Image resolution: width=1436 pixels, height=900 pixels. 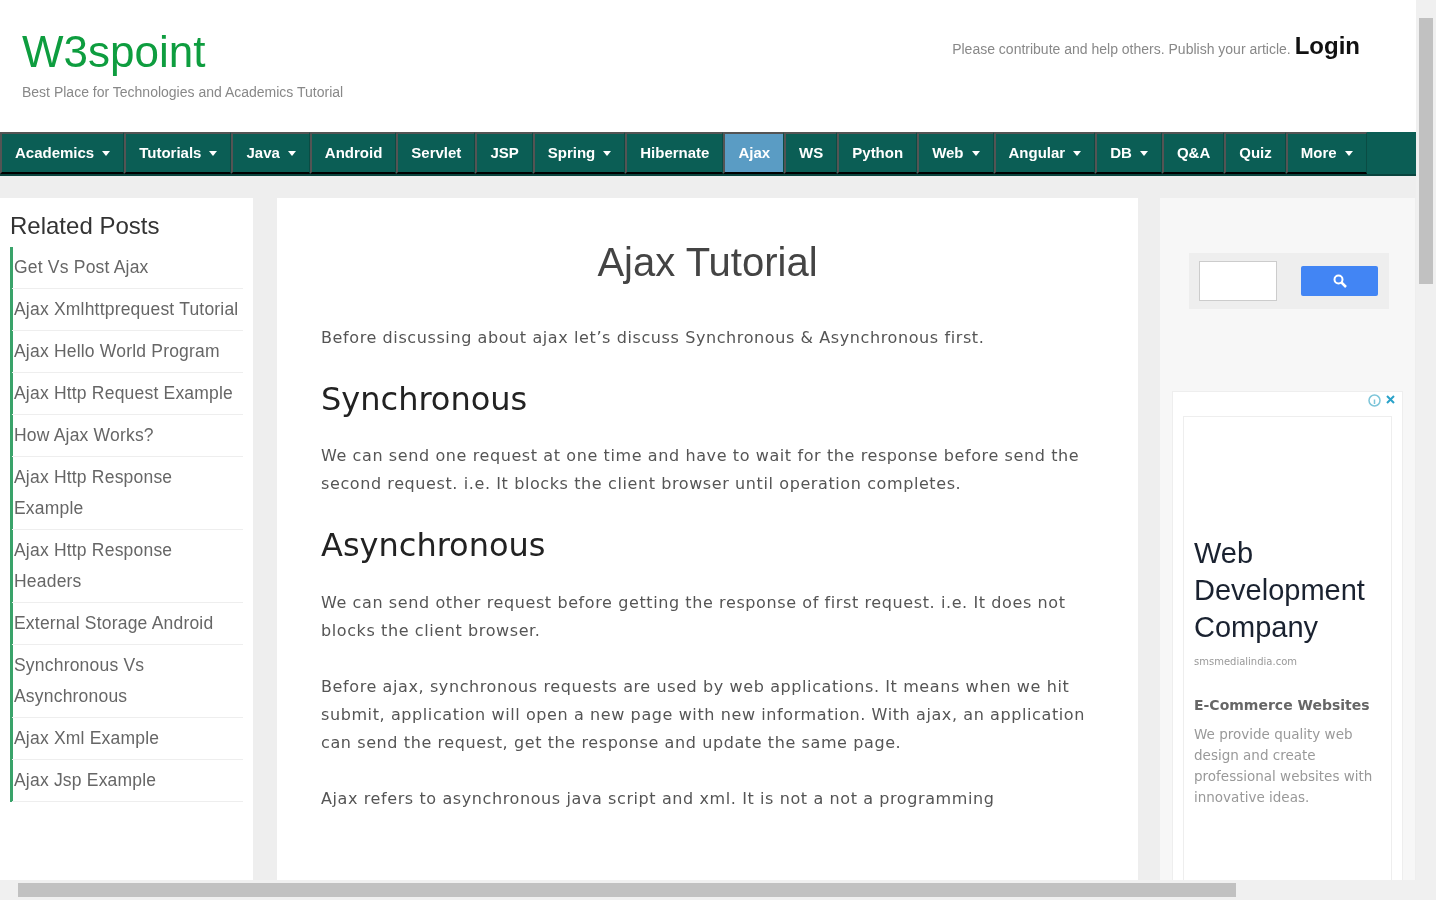 What do you see at coordinates (1121, 49) in the screenshot?
I see `contribute-text: Please contribute and help others. Publish your article.` at bounding box center [1121, 49].